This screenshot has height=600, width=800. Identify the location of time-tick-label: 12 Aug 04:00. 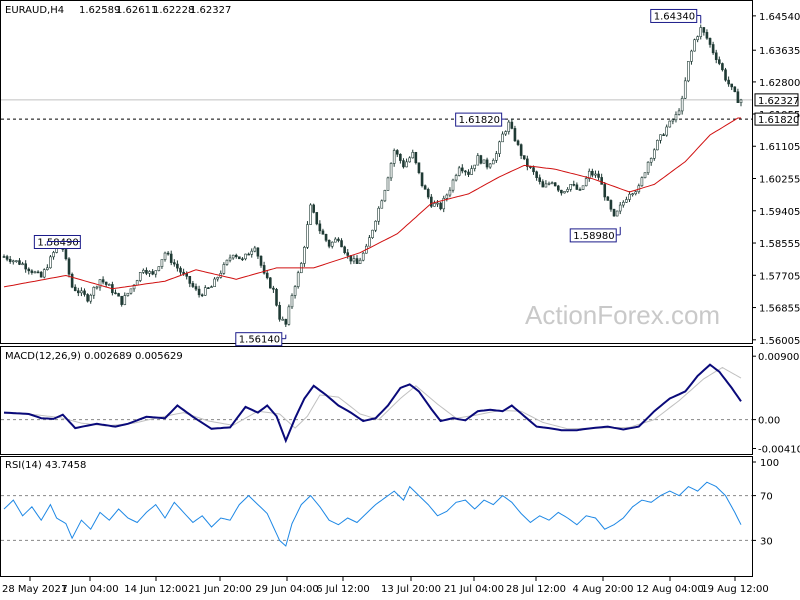
(669, 589).